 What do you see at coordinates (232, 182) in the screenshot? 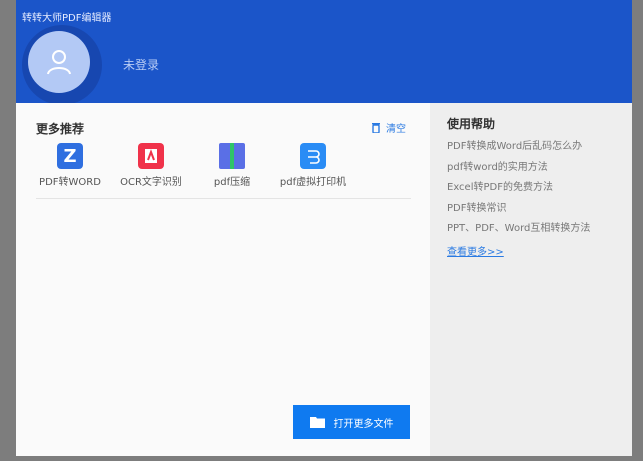
I see `tool-label: pdf压缩` at bounding box center [232, 182].